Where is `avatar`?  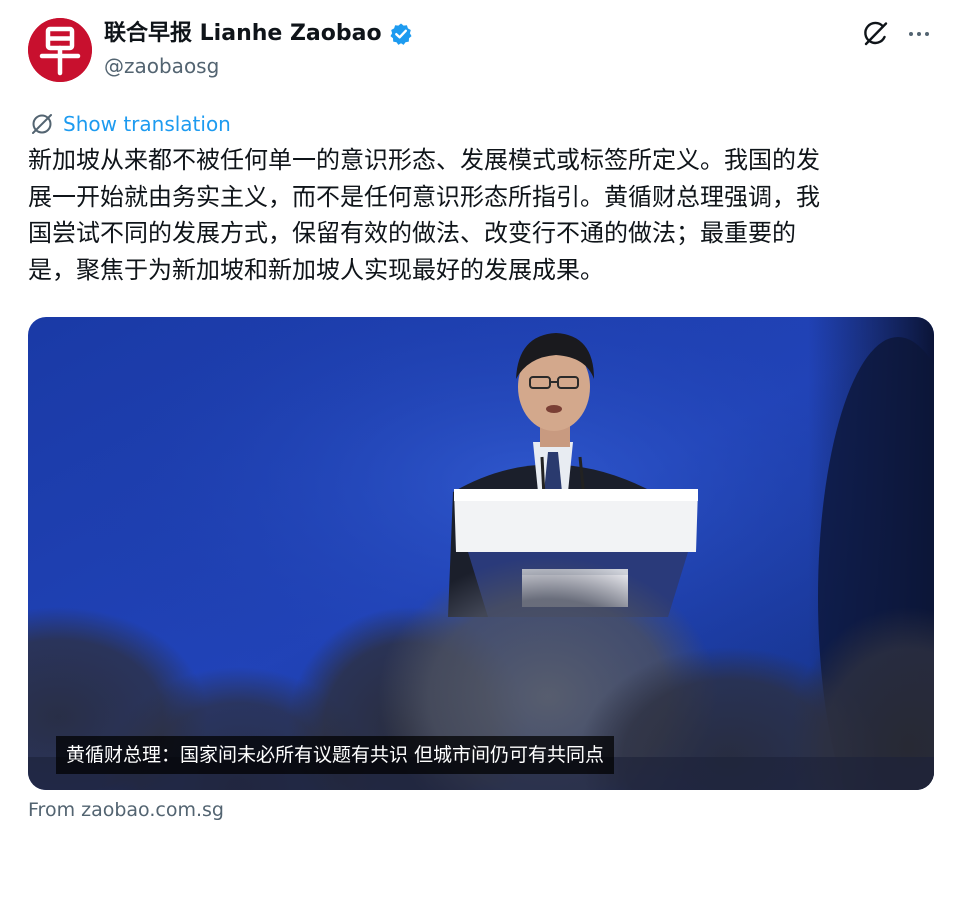
avatar is located at coordinates (60, 50).